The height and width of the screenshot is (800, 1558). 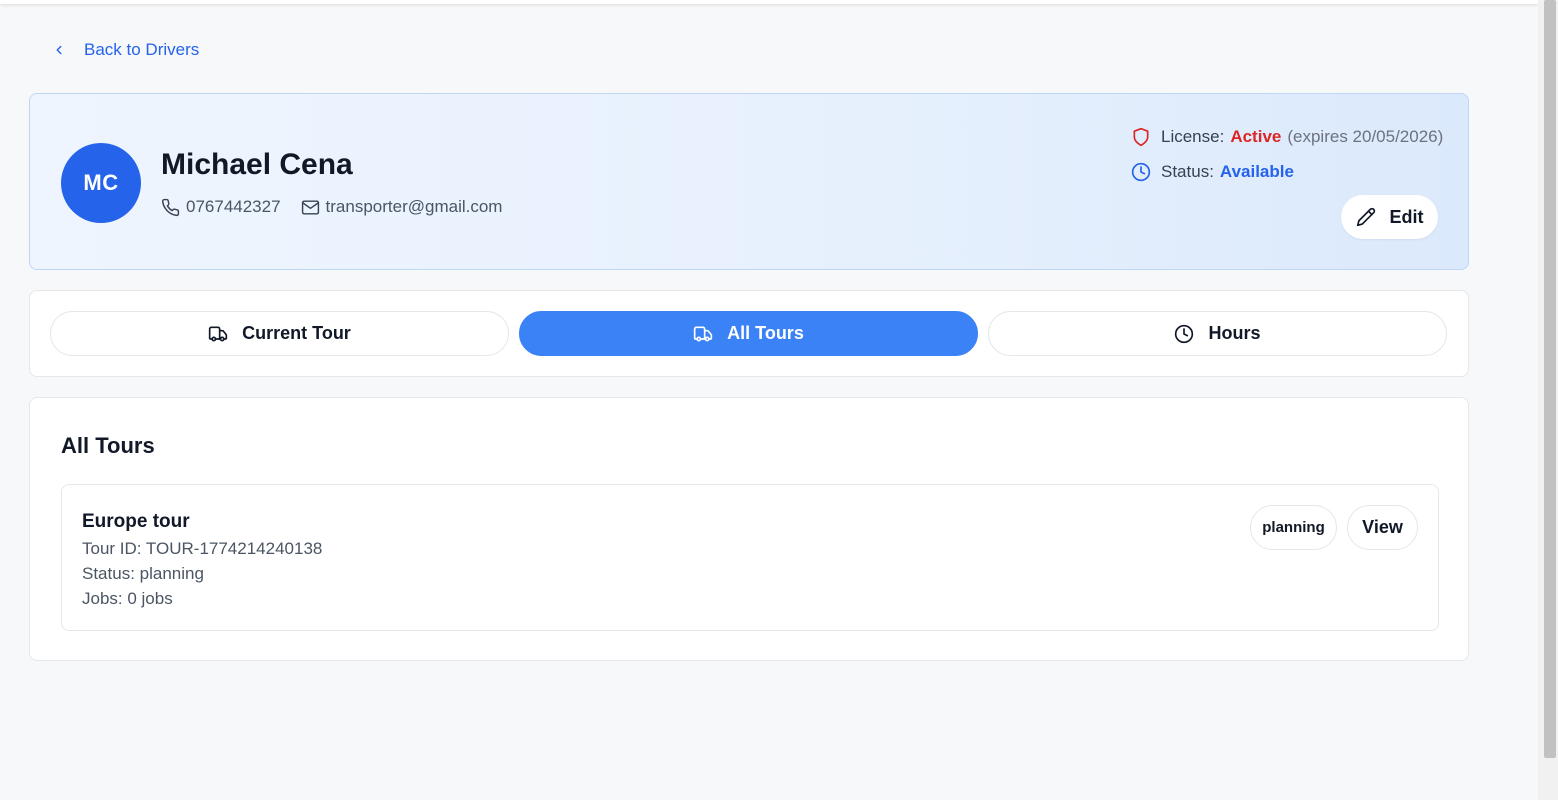 What do you see at coordinates (1187, 171) in the screenshot?
I see `status-label: Status:` at bounding box center [1187, 171].